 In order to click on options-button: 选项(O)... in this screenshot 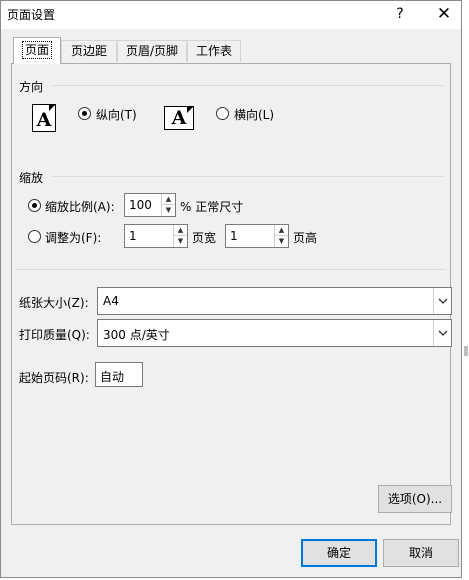, I will do `click(415, 499)`.